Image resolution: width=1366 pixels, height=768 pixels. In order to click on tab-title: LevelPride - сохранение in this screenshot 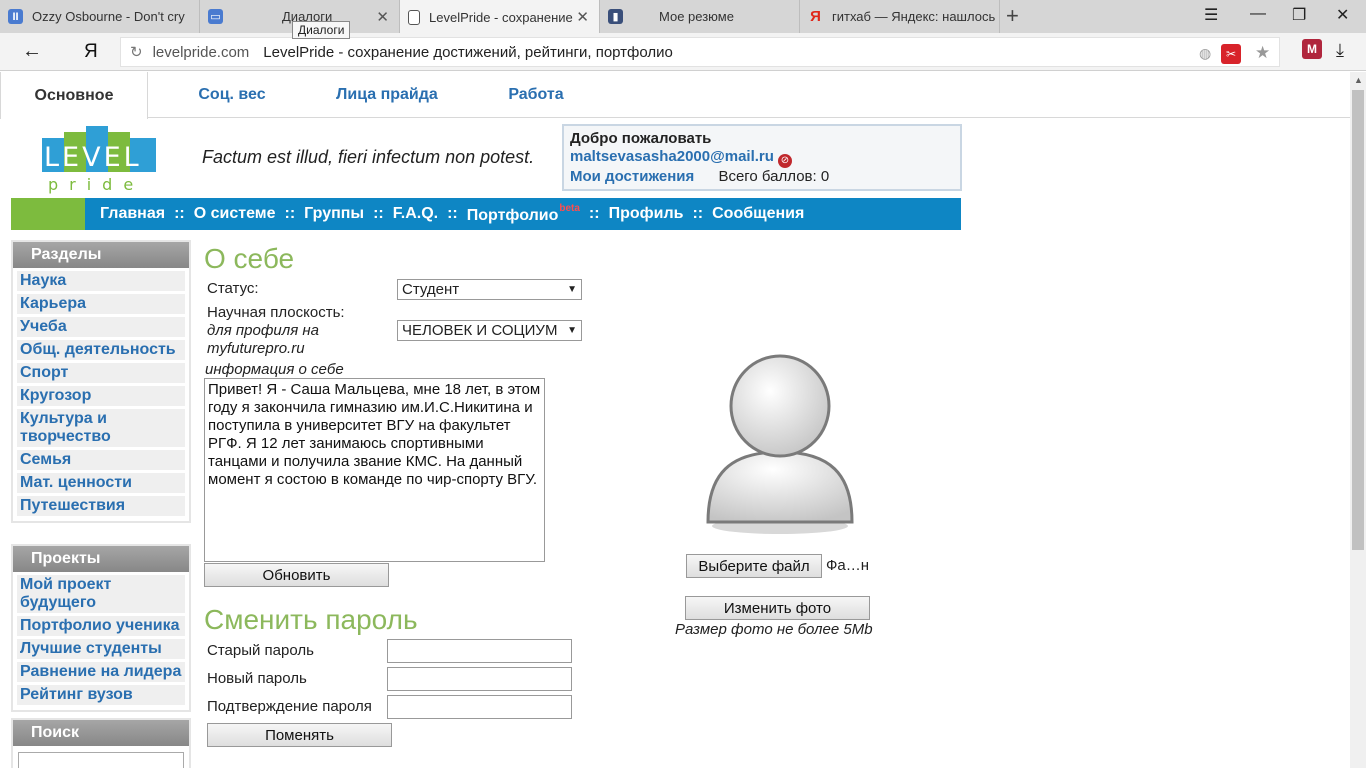, I will do `click(501, 17)`.